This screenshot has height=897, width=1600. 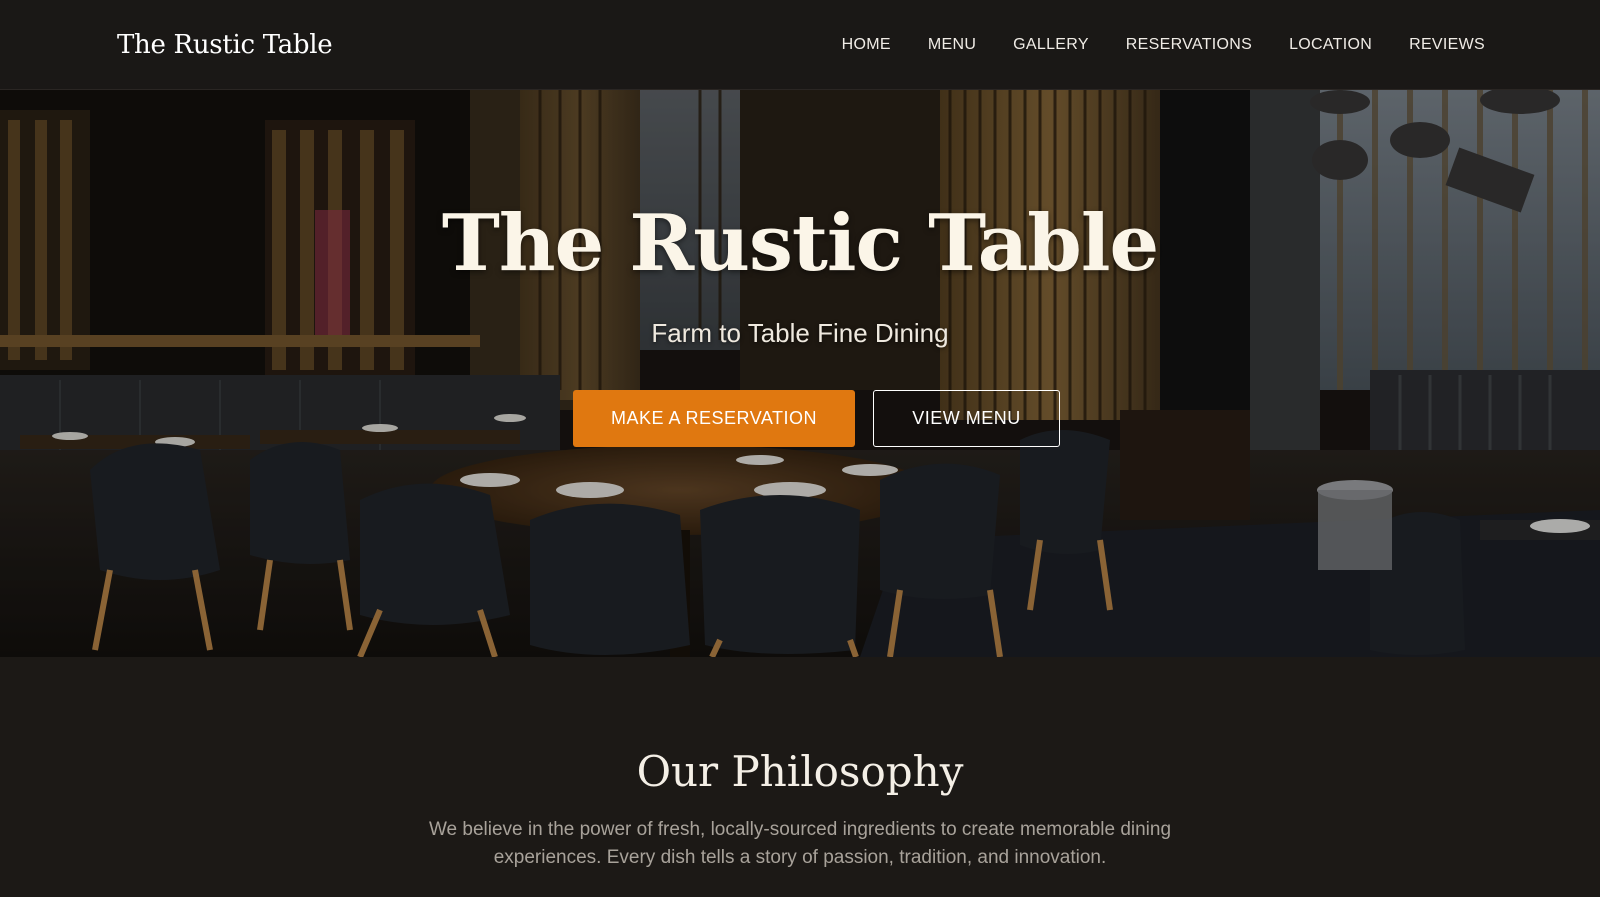 What do you see at coordinates (800, 771) in the screenshot?
I see `philosophy-heading: Our Philosophy` at bounding box center [800, 771].